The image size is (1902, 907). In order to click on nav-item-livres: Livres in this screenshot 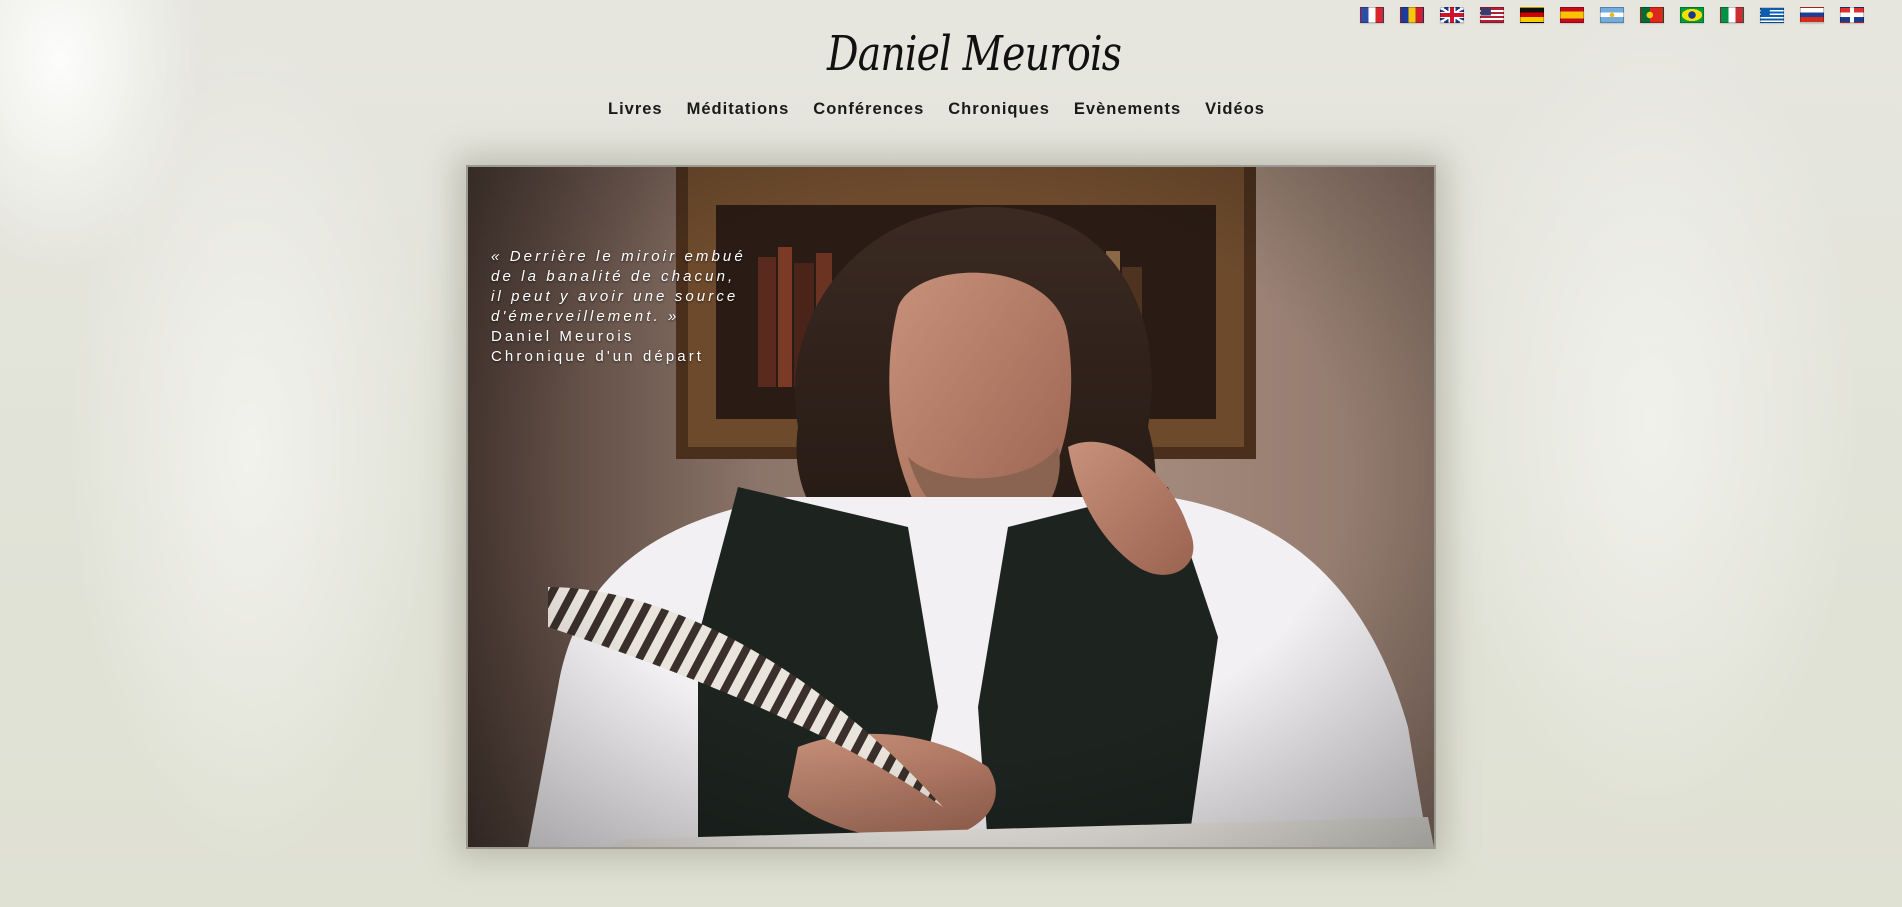, I will do `click(635, 109)`.